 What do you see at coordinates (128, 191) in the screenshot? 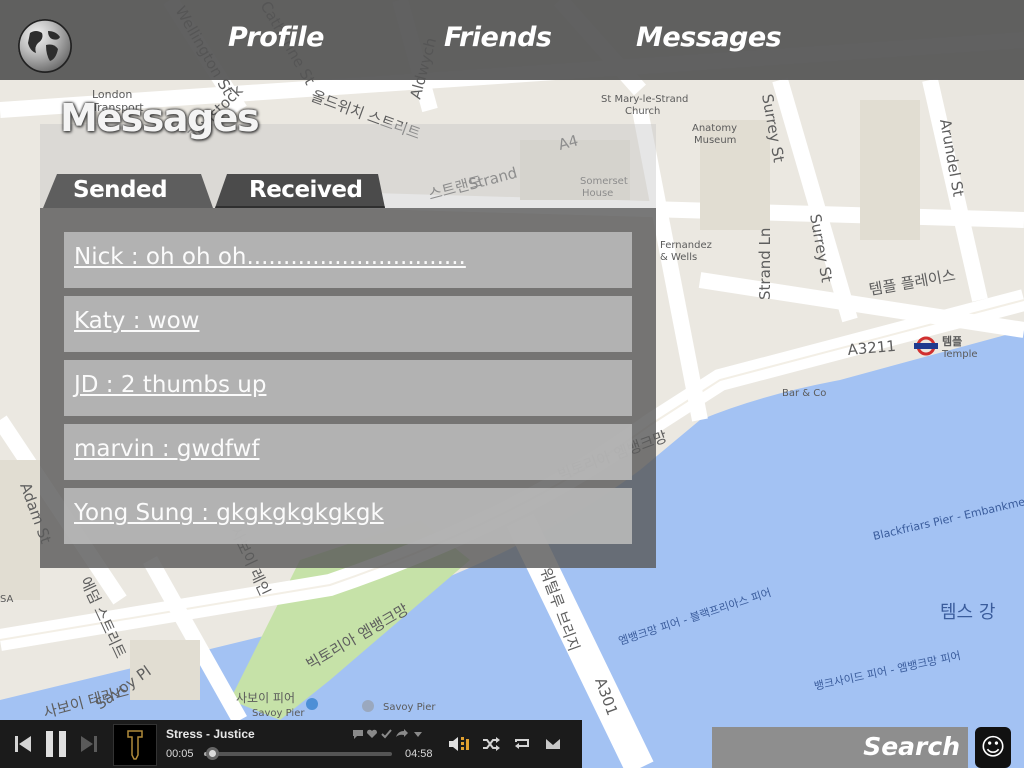
I see `tab-sended: Sended` at bounding box center [128, 191].